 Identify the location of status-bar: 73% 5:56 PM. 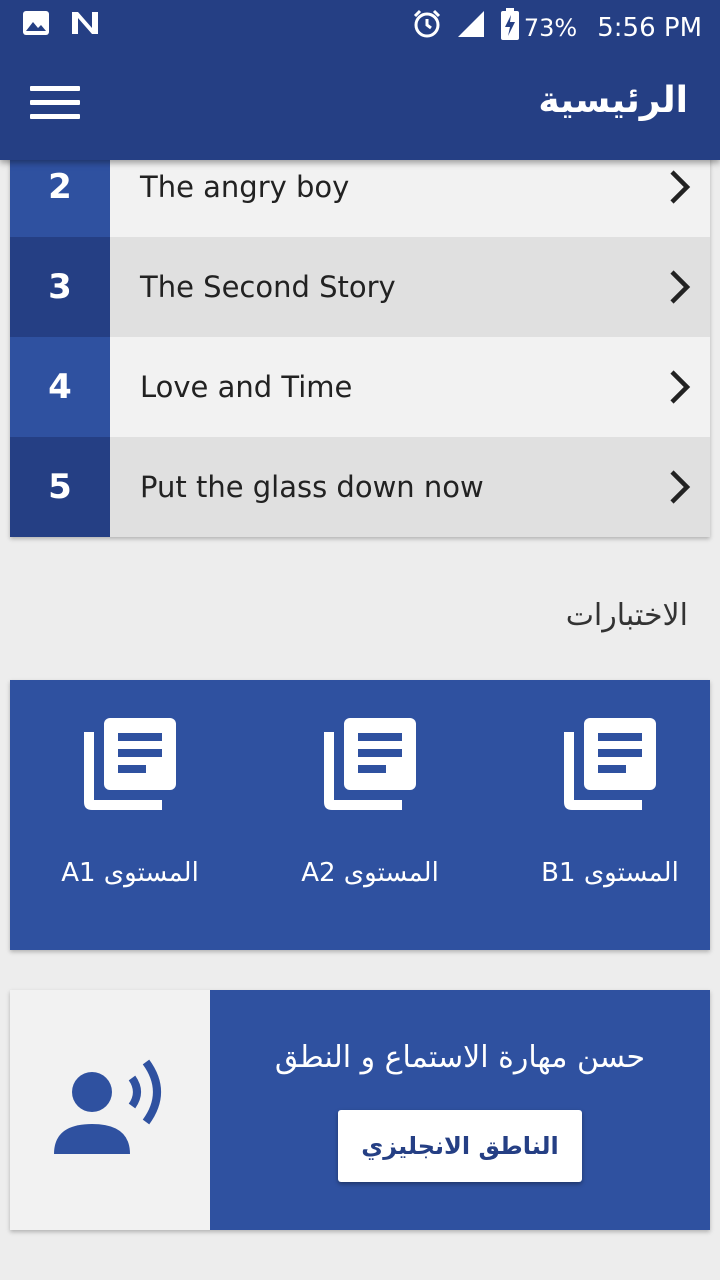
(360, 25).